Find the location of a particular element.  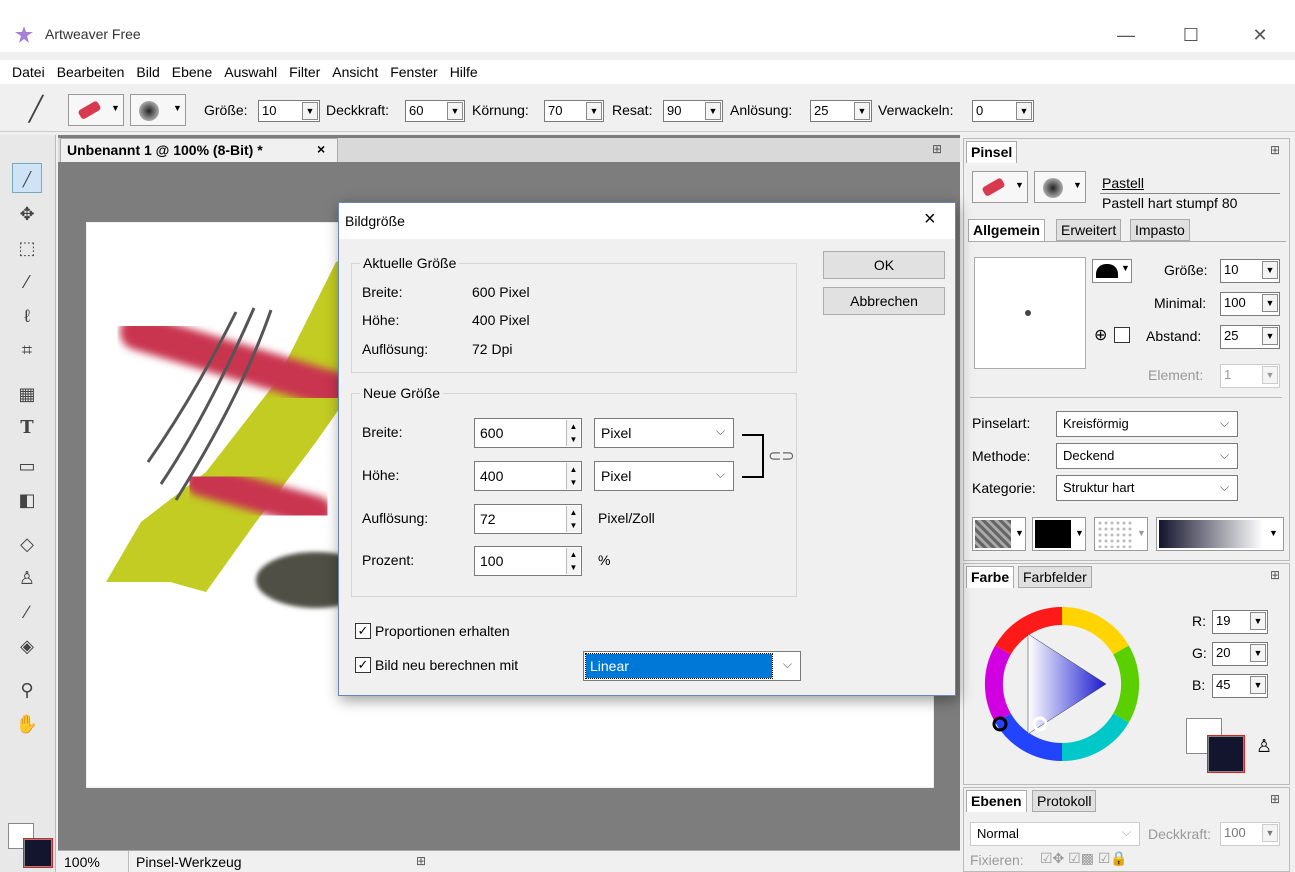

brush-type-select: Kreisförmig ⌵ is located at coordinates (1147, 424).